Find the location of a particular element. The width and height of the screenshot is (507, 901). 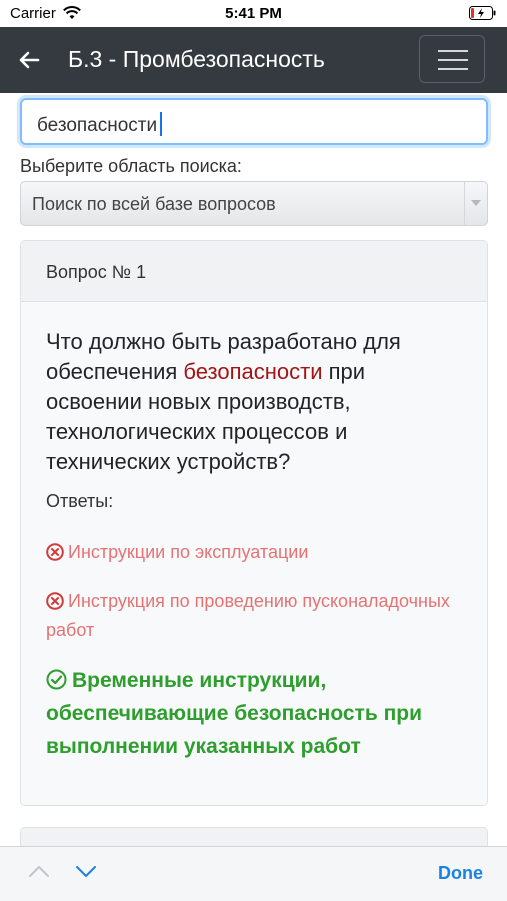

clock: 5:41 PM is located at coordinates (253, 13).